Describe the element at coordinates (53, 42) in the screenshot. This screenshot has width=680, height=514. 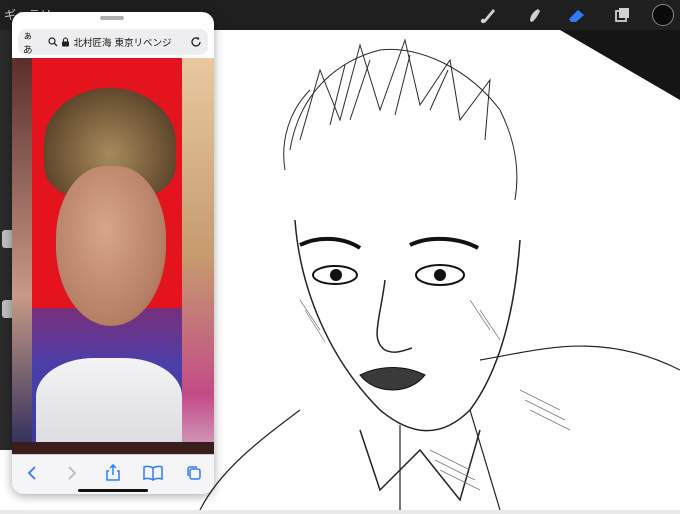
I see `search-icon` at that location.